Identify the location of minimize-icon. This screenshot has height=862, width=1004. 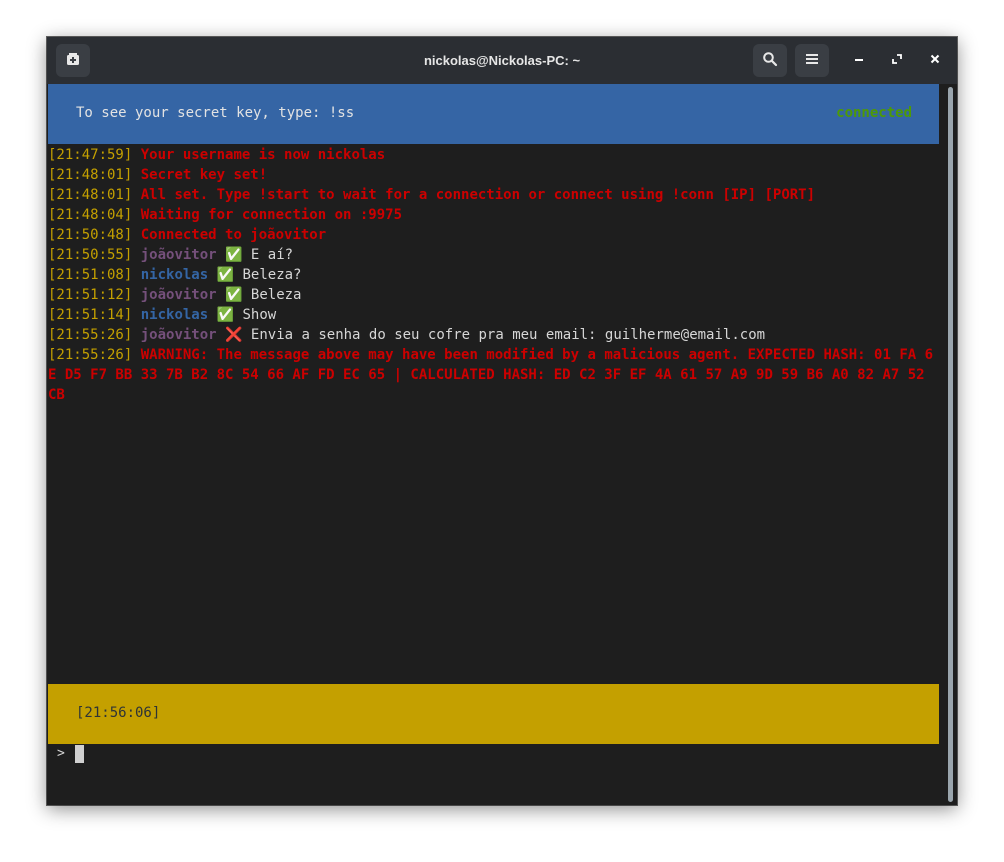
(859, 61).